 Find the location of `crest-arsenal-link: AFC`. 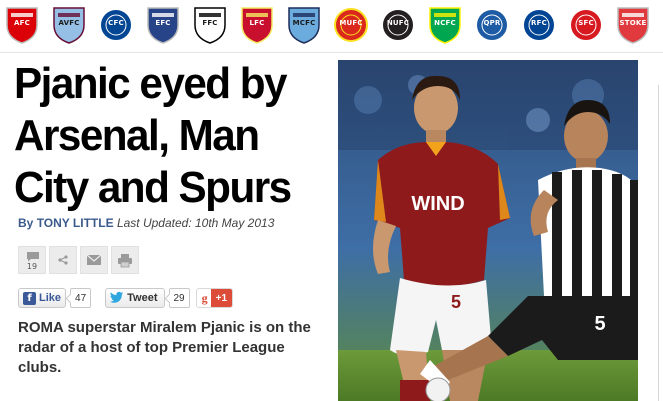

crest-arsenal-link: AFC is located at coordinates (22, 25).